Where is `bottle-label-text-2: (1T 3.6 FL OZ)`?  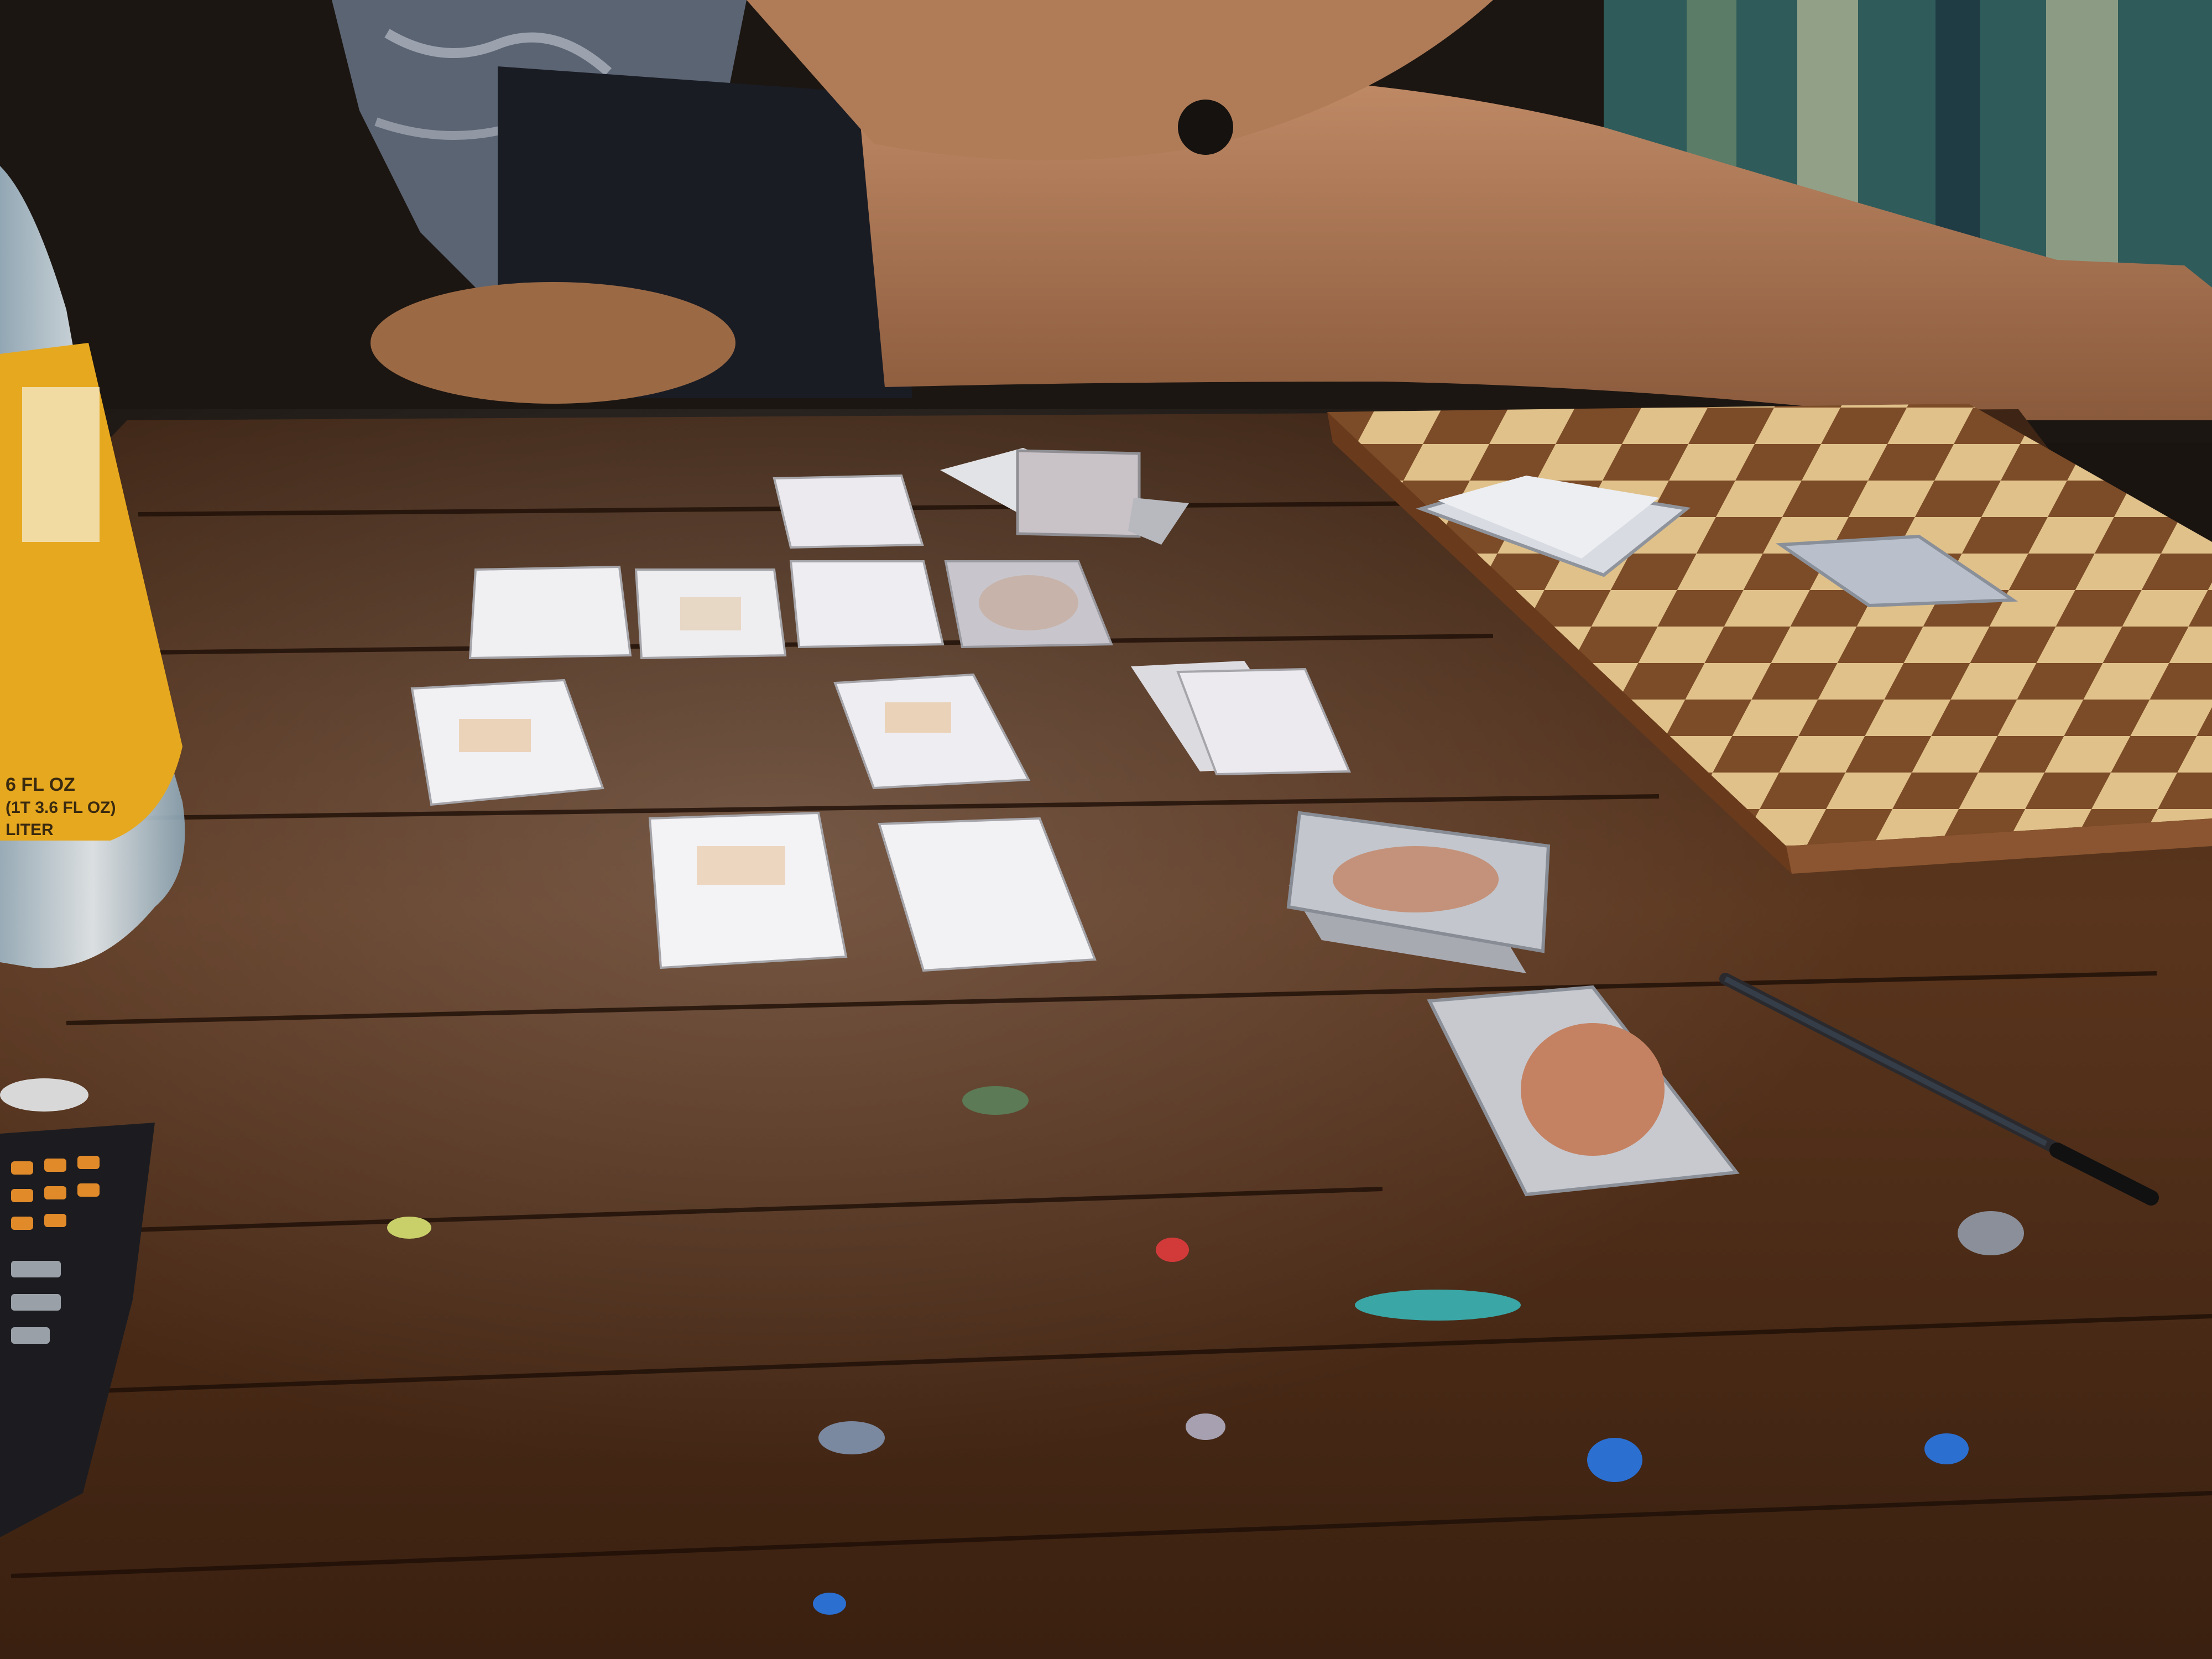
bottle-label-text-2: (1T 3.6 FL OZ) is located at coordinates (61, 808).